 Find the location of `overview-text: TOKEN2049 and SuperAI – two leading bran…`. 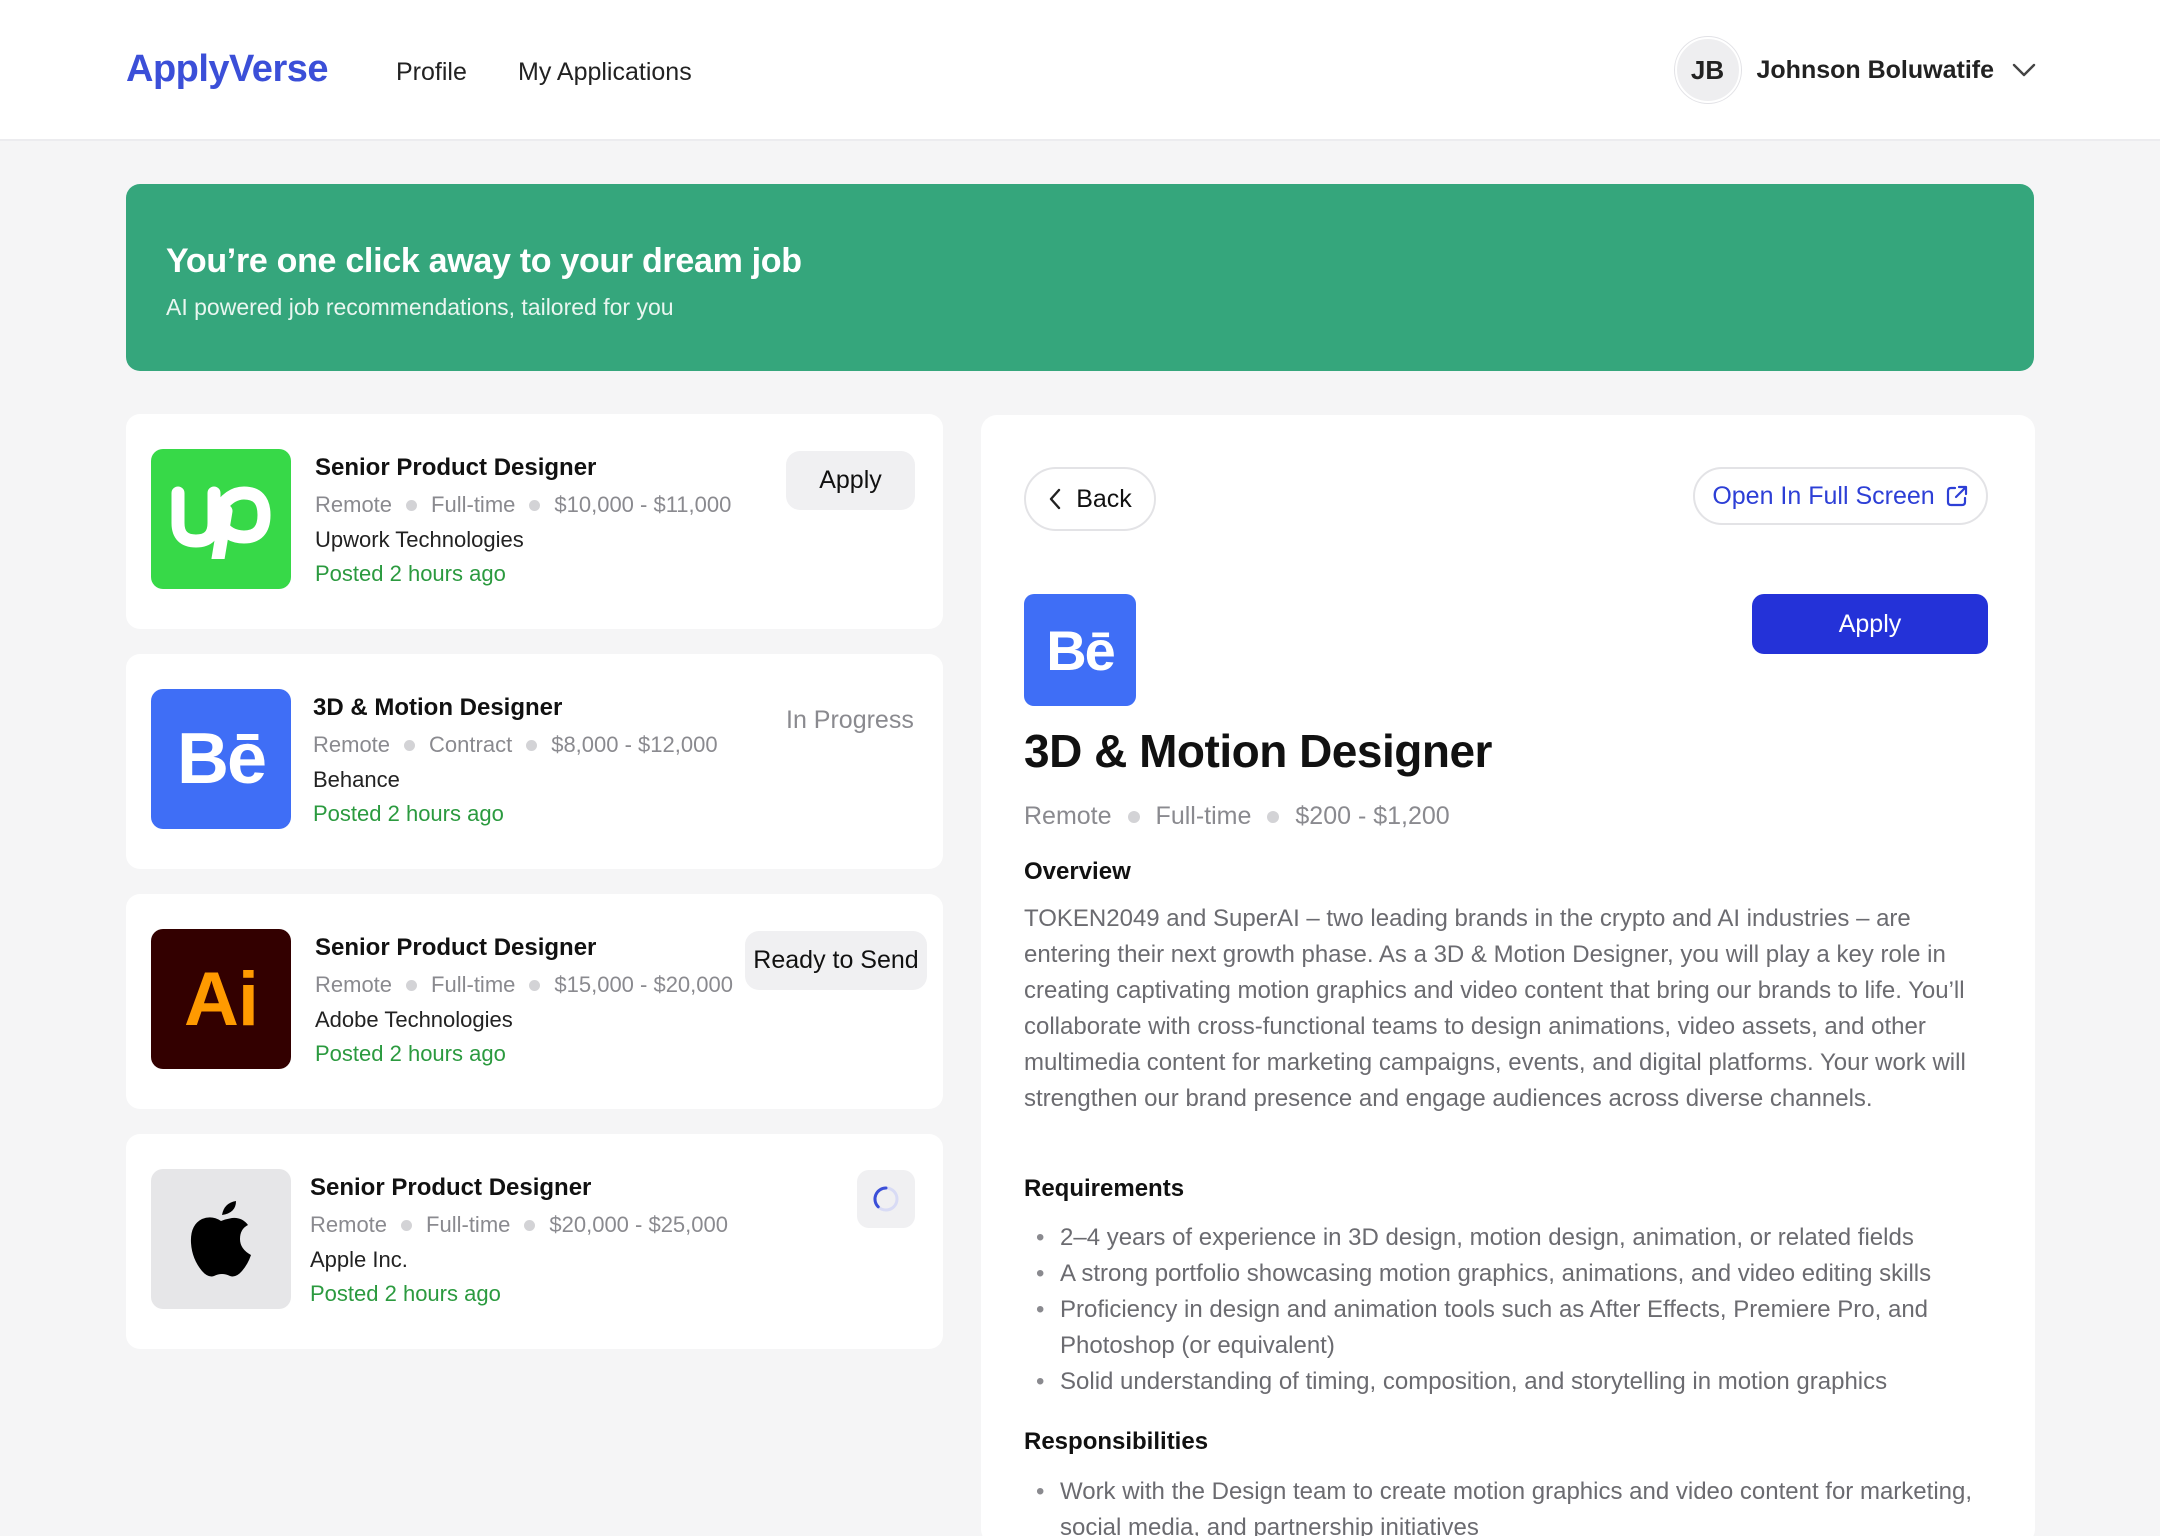

overview-text: TOKEN2049 and SuperAI – two leading bran… is located at coordinates (1495, 1008).